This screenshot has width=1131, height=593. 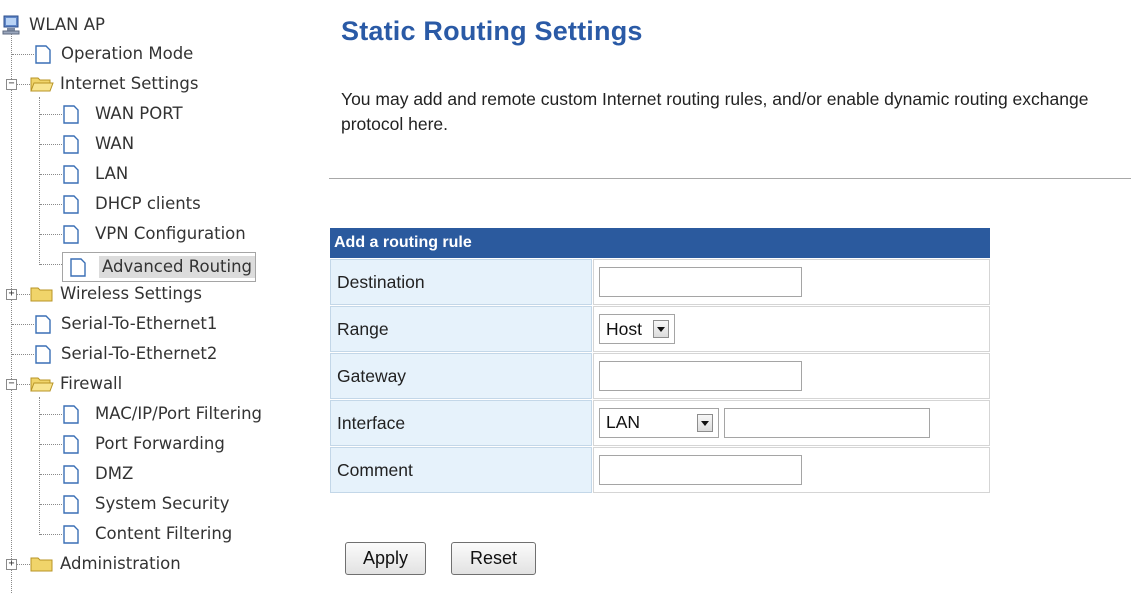 What do you see at coordinates (461, 329) in the screenshot?
I see `range-label: Range` at bounding box center [461, 329].